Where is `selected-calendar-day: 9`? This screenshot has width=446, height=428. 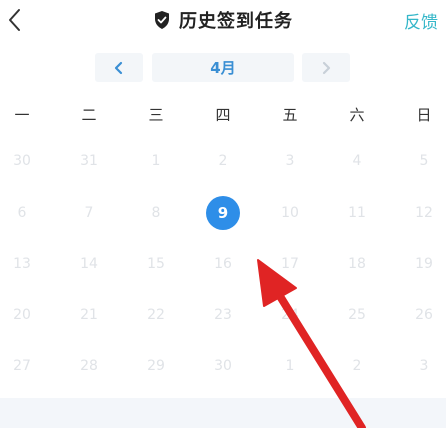
selected-calendar-day: 9 is located at coordinates (223, 213).